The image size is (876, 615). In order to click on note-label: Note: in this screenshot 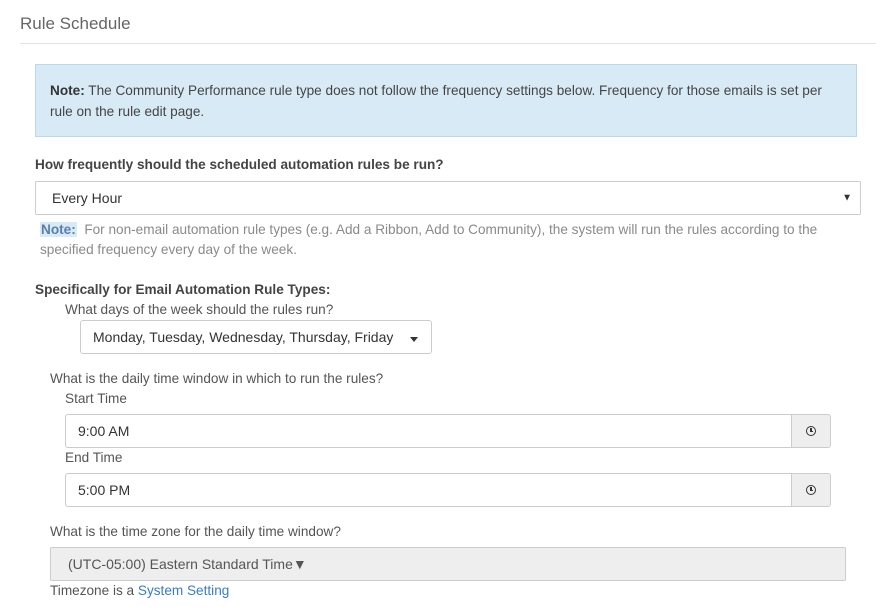, I will do `click(67, 90)`.